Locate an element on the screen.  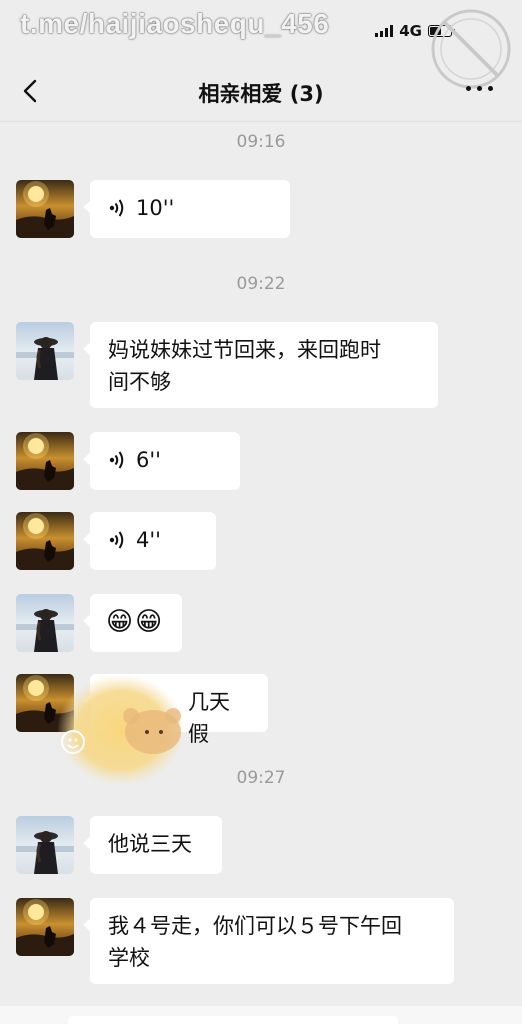
timestamp: 09:27 is located at coordinates (261, 778).